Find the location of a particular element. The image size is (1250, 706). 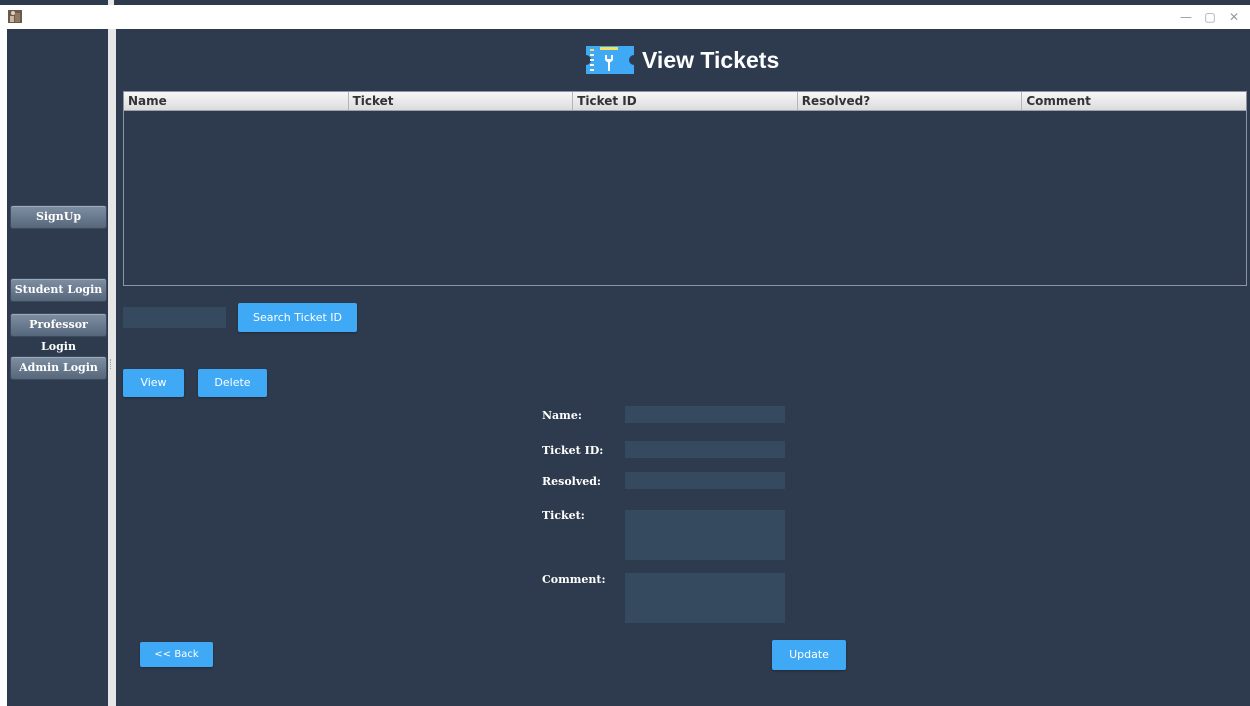

delete-button: Delete is located at coordinates (232, 383).